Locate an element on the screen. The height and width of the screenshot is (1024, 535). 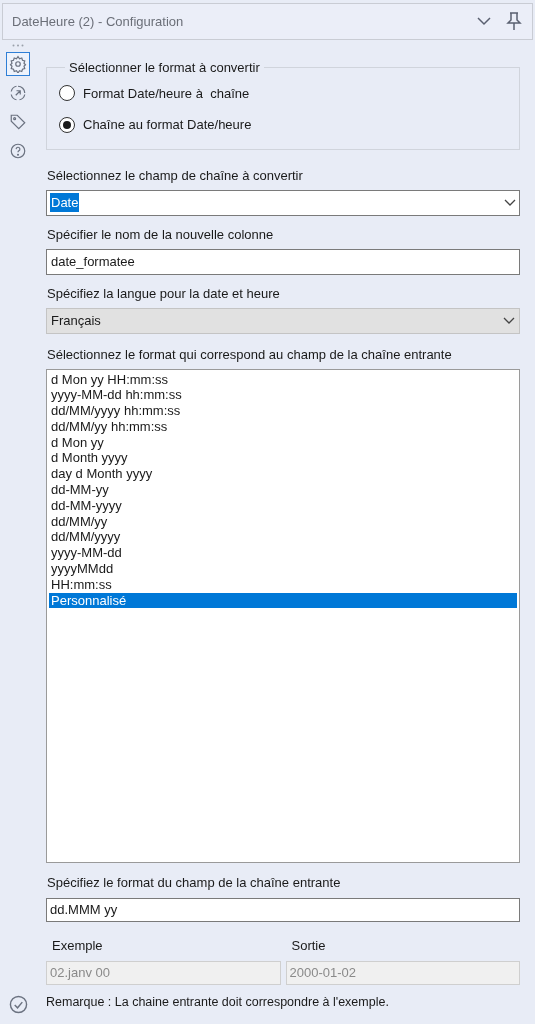
field-label: Sélectionnez le format qui correspond au champ de la chaîne entrante is located at coordinates (250, 354).